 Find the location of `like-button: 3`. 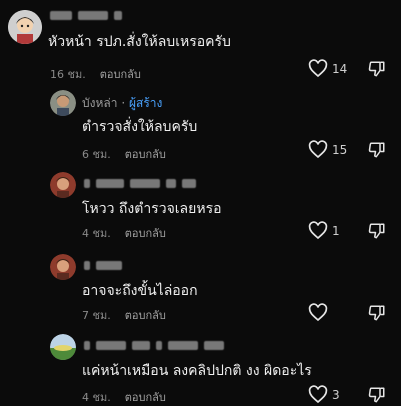

like-button: 3 is located at coordinates (324, 394).